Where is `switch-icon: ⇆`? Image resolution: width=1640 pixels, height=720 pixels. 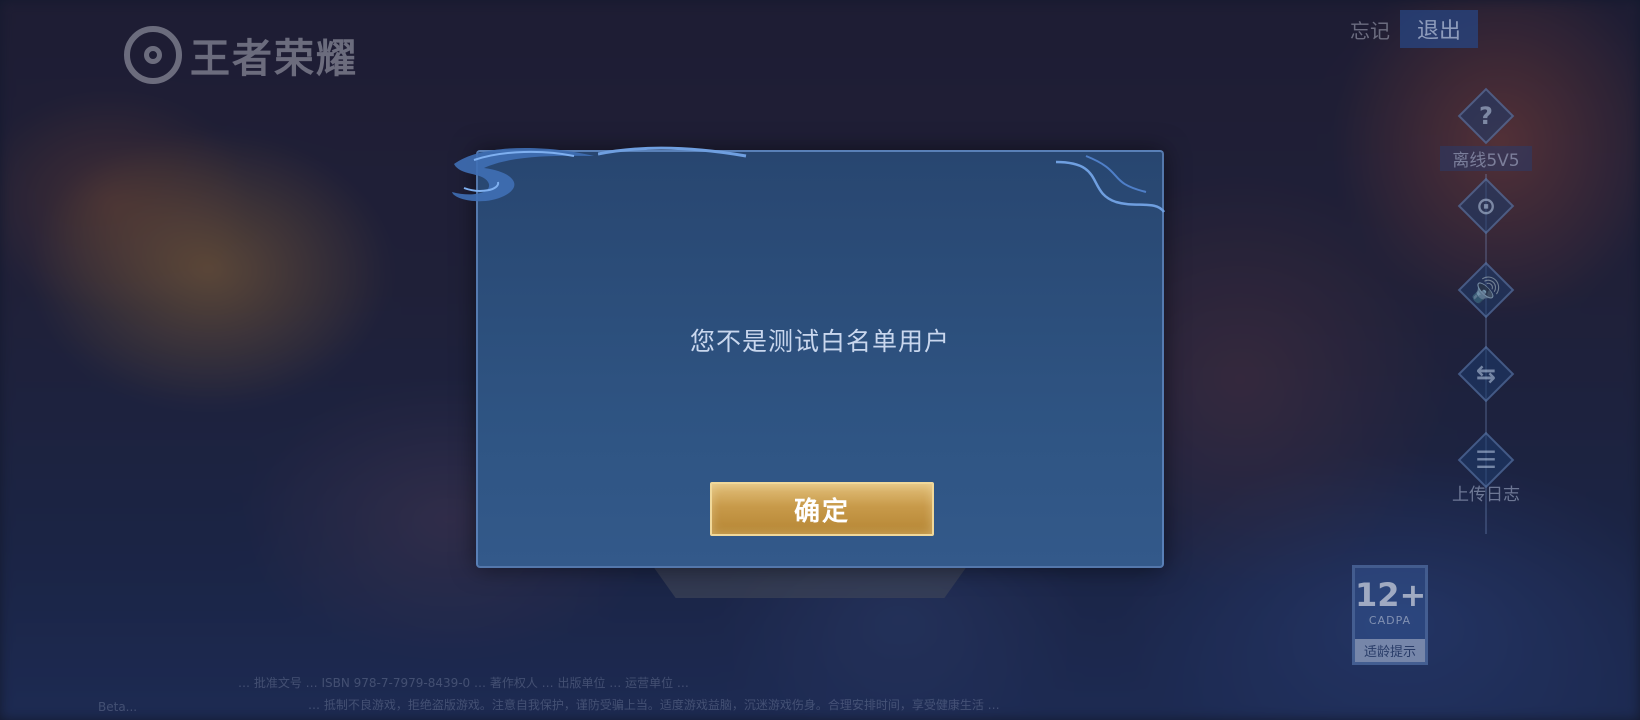 switch-icon: ⇆ is located at coordinates (1486, 374).